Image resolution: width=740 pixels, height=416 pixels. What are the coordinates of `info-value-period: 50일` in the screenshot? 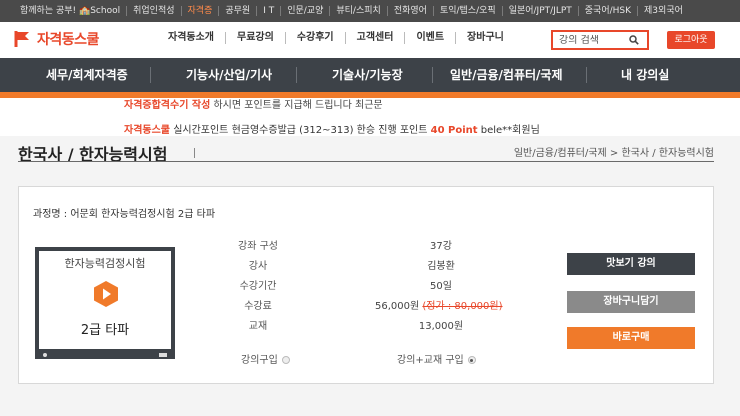 It's located at (441, 286).